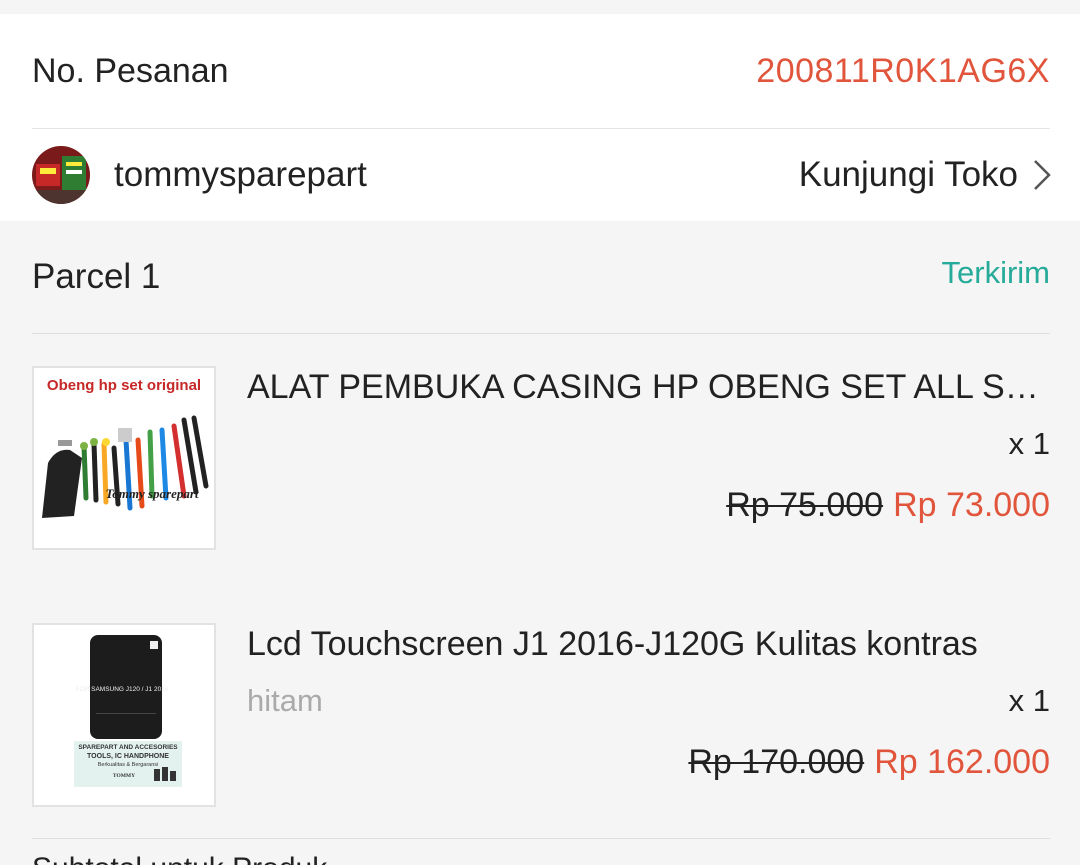 This screenshot has height=865, width=1080. I want to click on visit-shop-button: Kunjungi Toko, so click(925, 175).